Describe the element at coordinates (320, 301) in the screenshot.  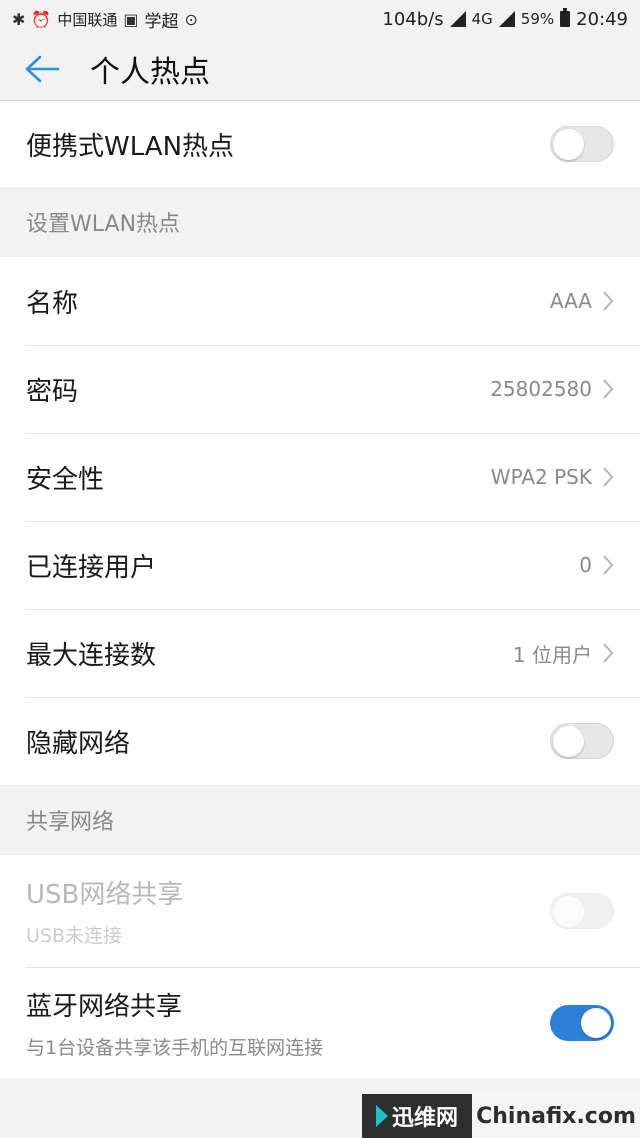
I see `row-name: 名称 AAA` at that location.